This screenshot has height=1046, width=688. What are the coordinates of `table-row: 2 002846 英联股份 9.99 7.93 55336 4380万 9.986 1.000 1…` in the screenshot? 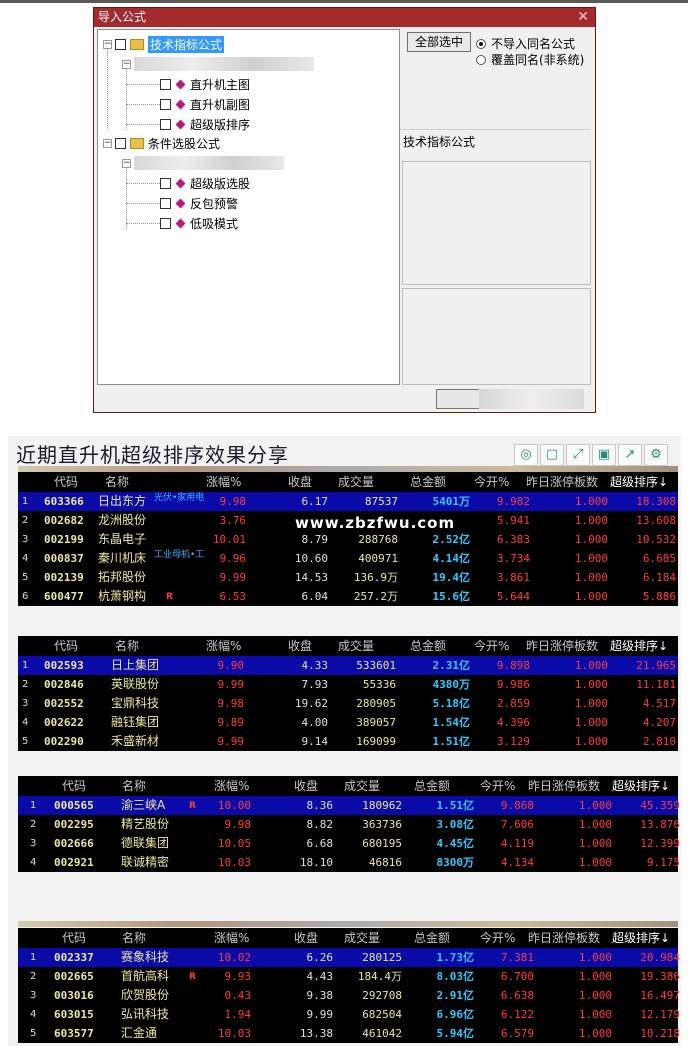 It's located at (348, 684).